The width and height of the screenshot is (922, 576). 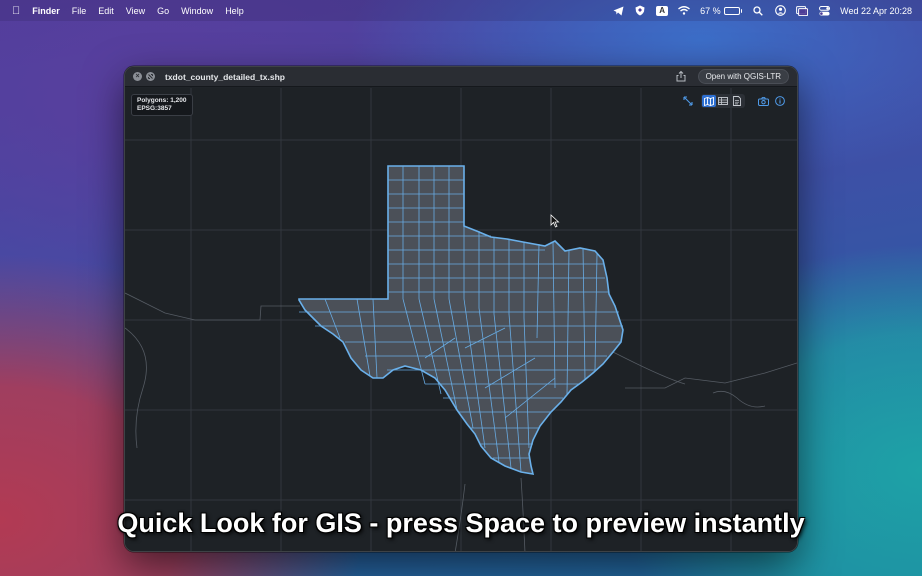 I want to click on menu-edit: Edit, so click(x=106, y=11).